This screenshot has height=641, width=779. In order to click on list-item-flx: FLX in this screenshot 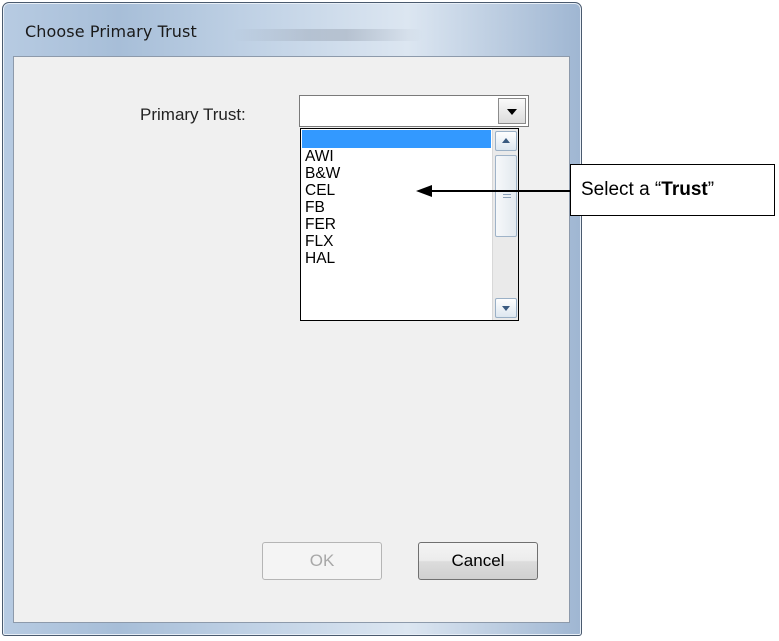, I will do `click(396, 241)`.